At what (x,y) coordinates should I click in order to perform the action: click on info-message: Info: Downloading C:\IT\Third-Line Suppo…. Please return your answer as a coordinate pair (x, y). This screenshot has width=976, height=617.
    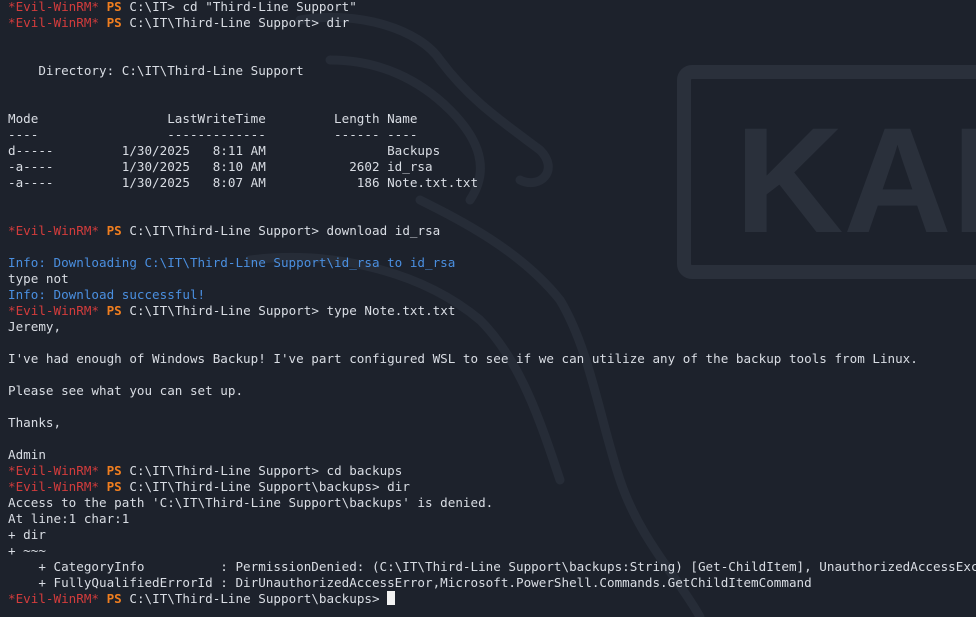
    Looking at the image, I should click on (232, 262).